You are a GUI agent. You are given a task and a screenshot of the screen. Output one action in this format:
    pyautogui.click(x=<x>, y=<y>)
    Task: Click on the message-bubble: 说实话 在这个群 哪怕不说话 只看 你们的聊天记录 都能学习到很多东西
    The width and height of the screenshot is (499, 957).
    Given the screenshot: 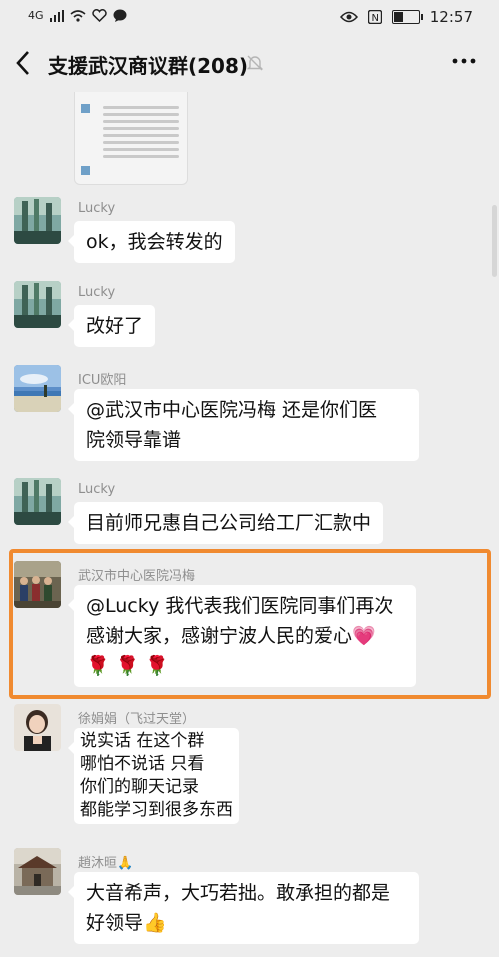 What is the action you would take?
    pyautogui.click(x=153, y=776)
    